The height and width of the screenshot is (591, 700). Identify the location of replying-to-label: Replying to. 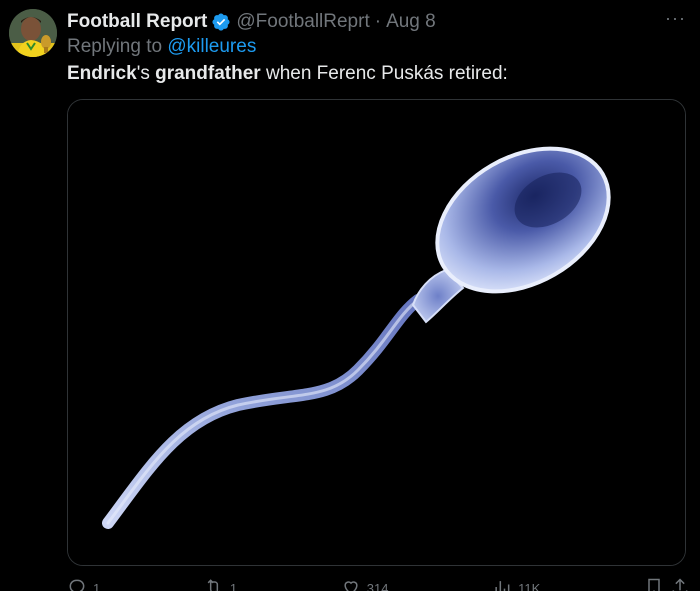
(115, 46).